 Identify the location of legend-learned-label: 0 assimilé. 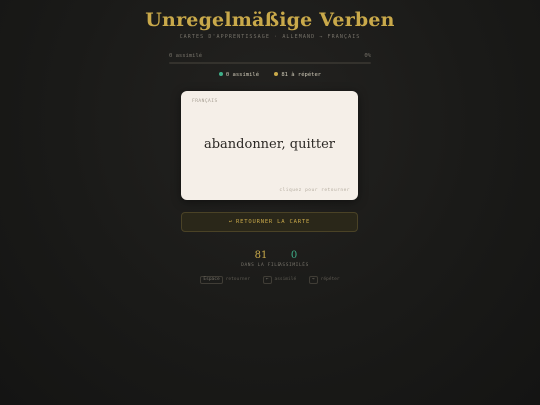
(242, 75).